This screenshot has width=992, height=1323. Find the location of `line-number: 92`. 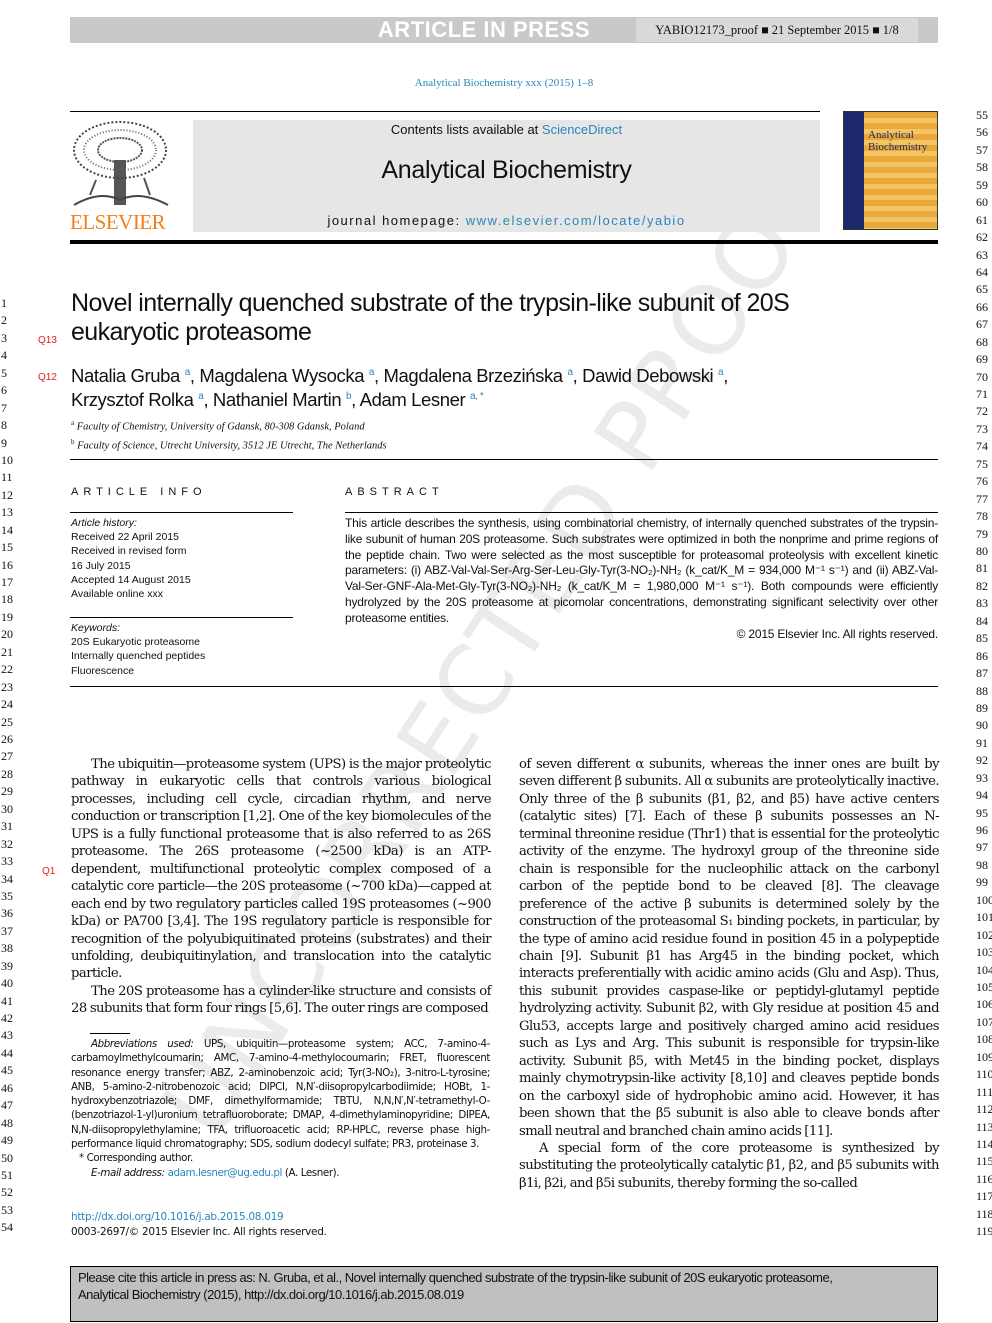

line-number: 92 is located at coordinates (982, 760).